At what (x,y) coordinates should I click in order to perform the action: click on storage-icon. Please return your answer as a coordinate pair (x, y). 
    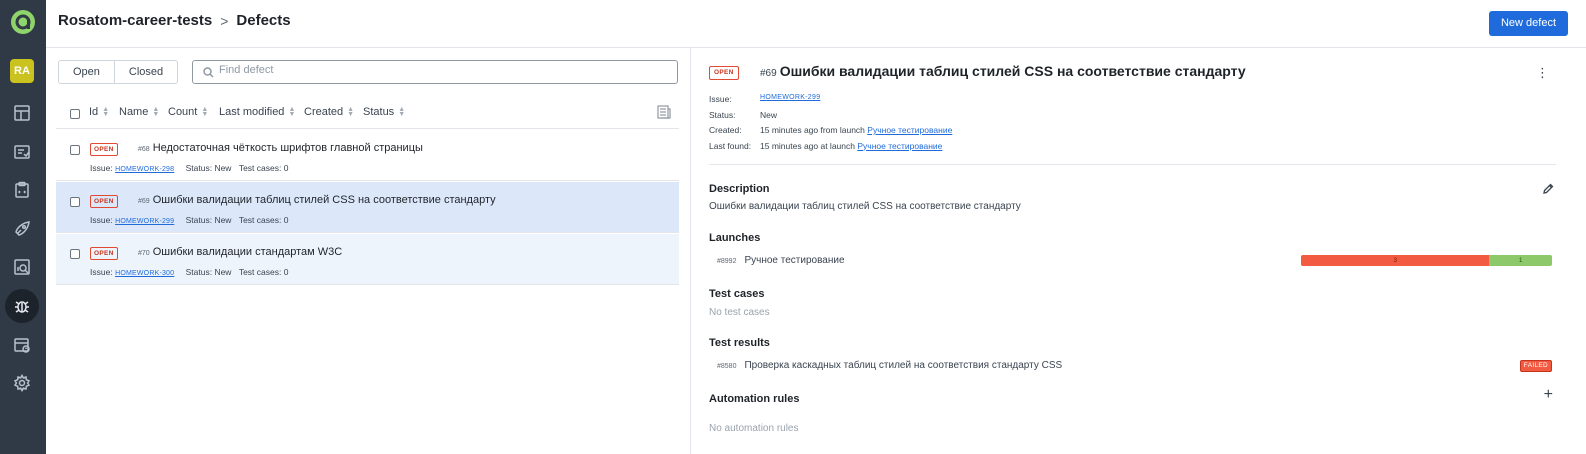
    Looking at the image, I should click on (22, 345).